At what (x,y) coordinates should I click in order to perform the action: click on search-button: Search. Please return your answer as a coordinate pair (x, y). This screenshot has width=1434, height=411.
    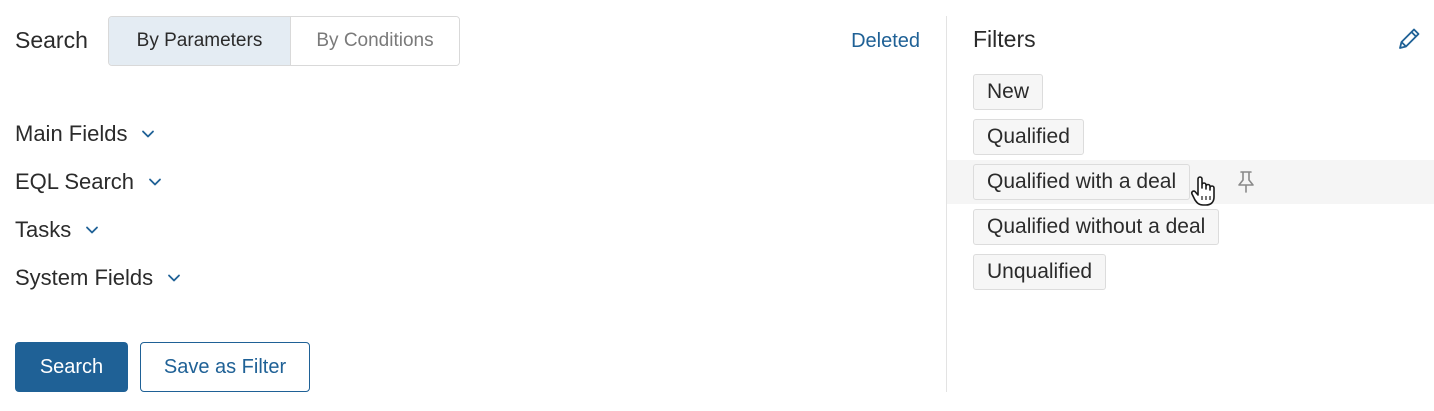
    Looking at the image, I should click on (71, 367).